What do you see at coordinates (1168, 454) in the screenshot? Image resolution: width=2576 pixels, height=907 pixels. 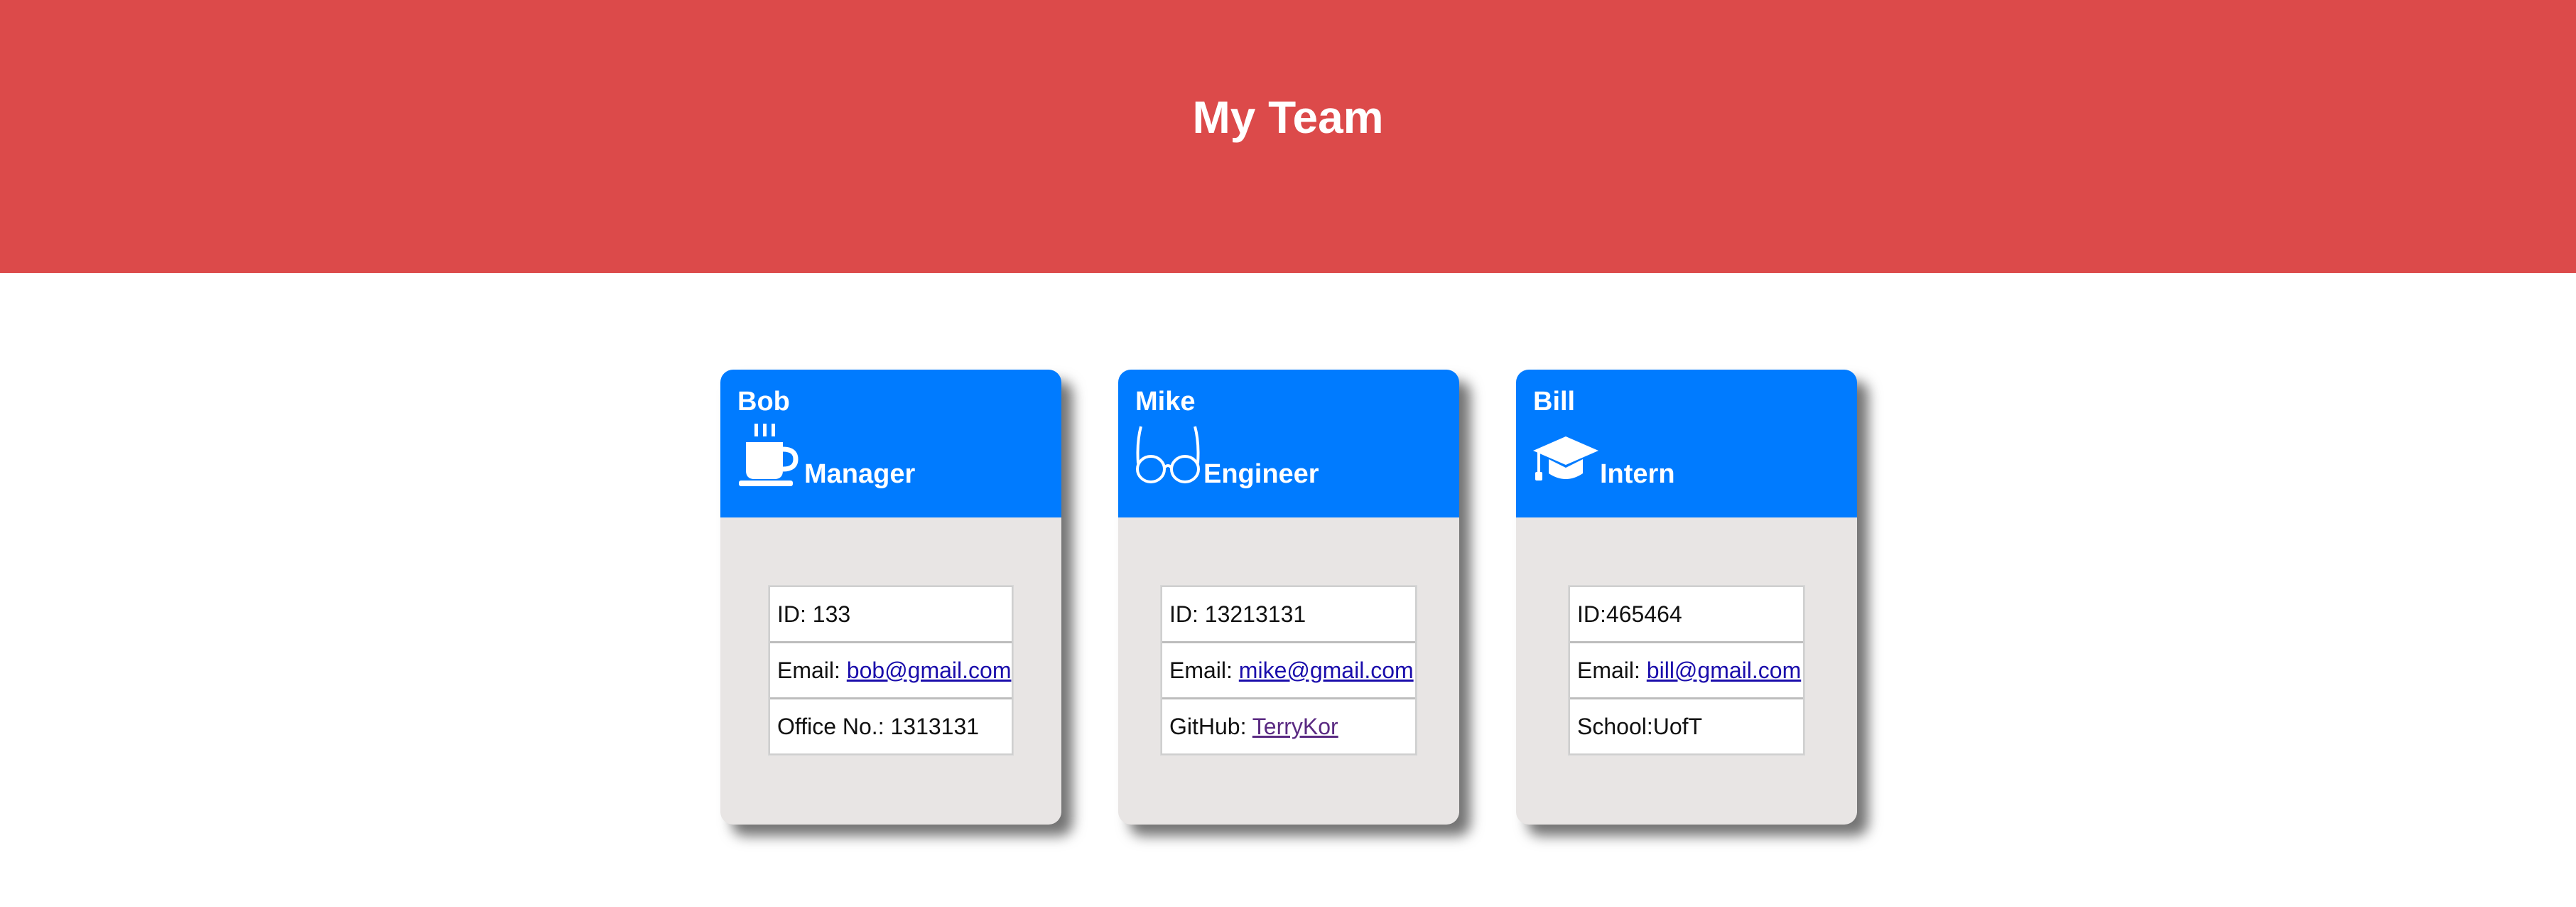 I see `glasses-icon` at bounding box center [1168, 454].